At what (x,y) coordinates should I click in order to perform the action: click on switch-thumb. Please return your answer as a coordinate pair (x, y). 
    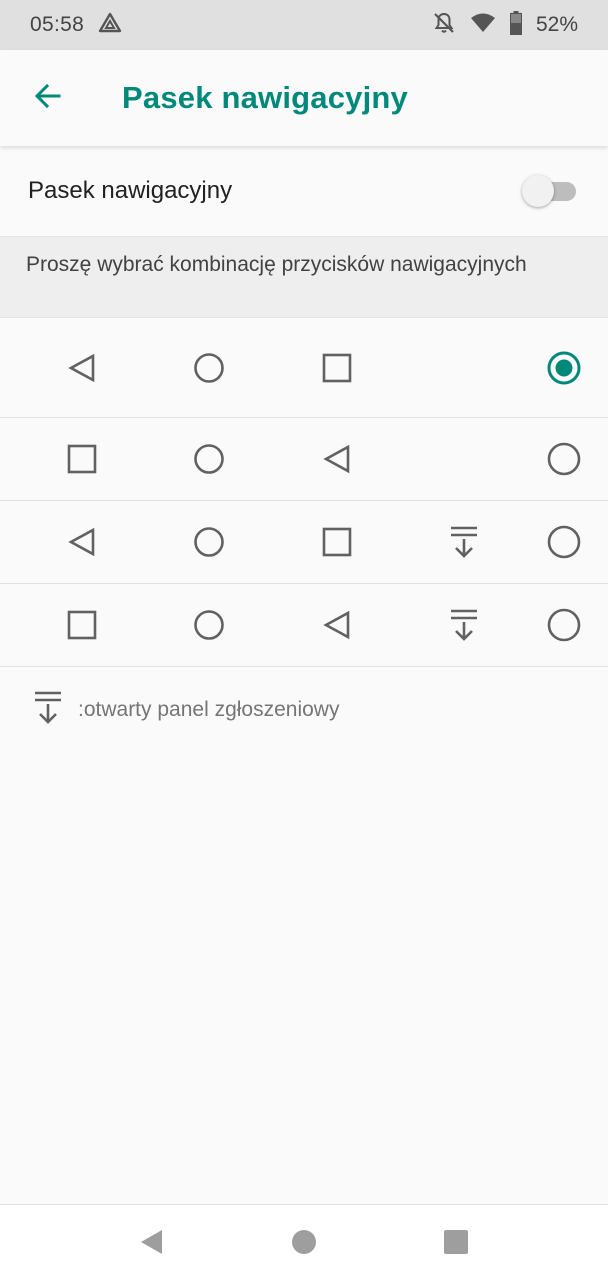
    Looking at the image, I should click on (538, 191).